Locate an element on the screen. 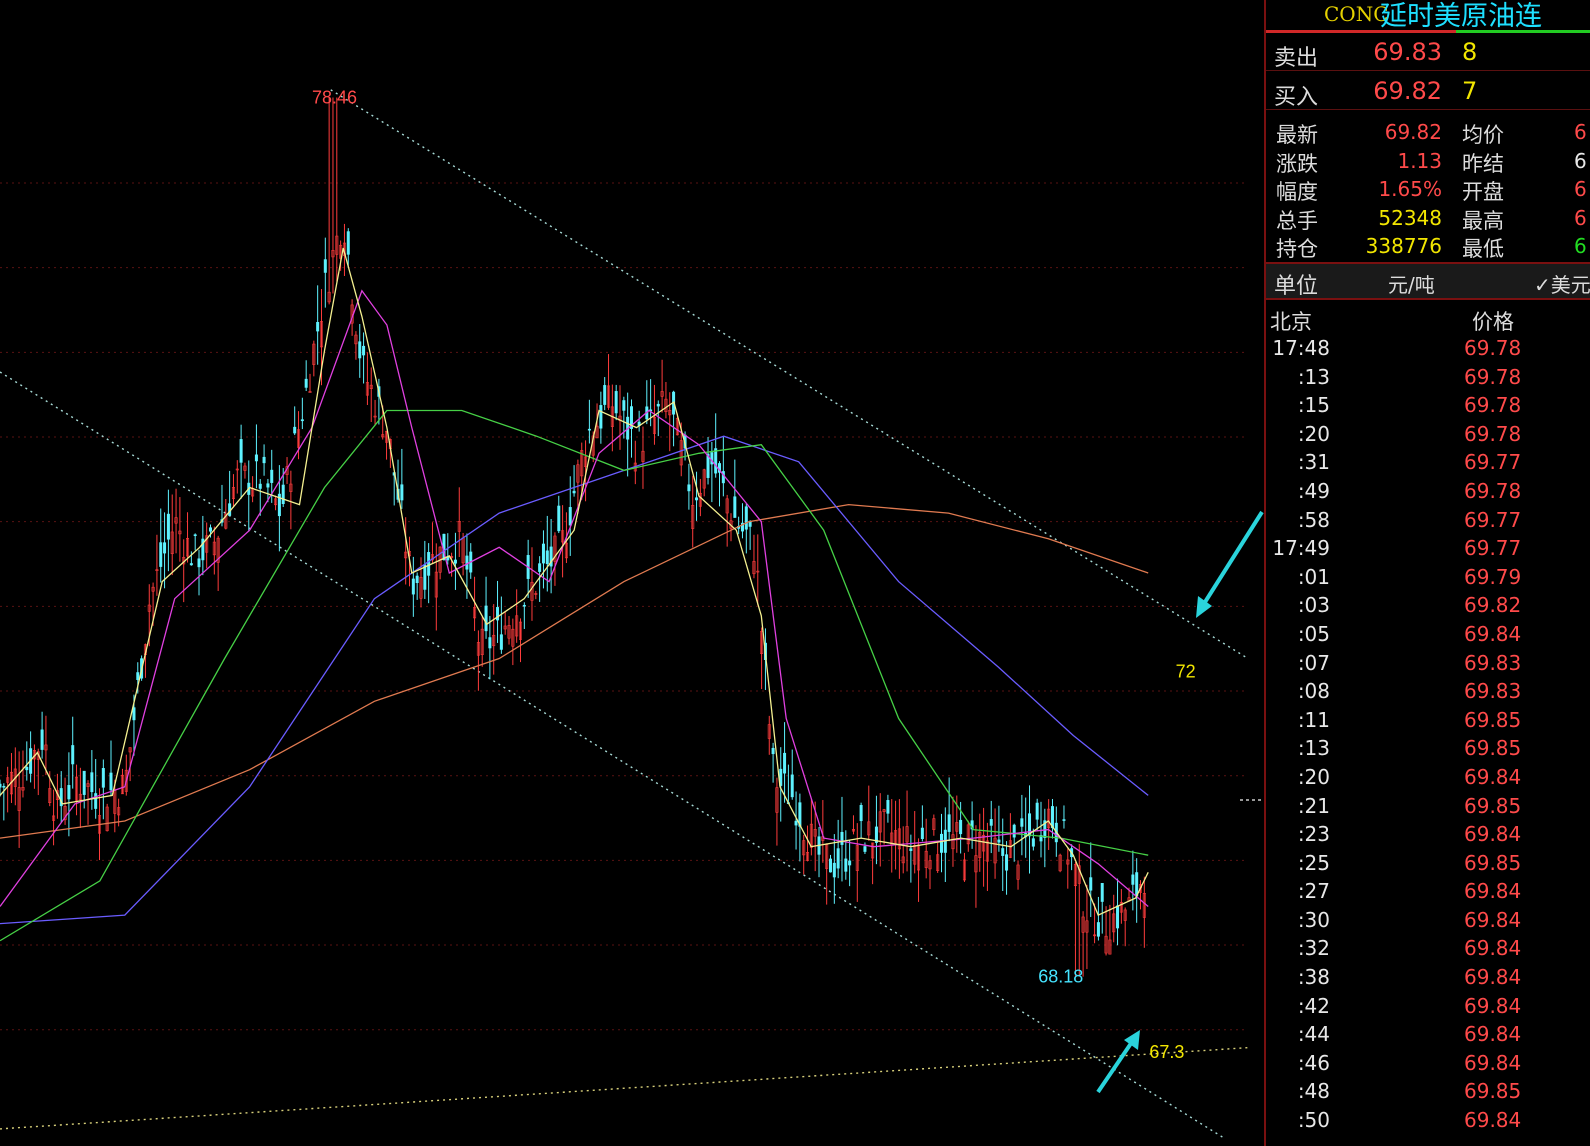  sell-row: 卖出 69.83 8 is located at coordinates (1428, 51).